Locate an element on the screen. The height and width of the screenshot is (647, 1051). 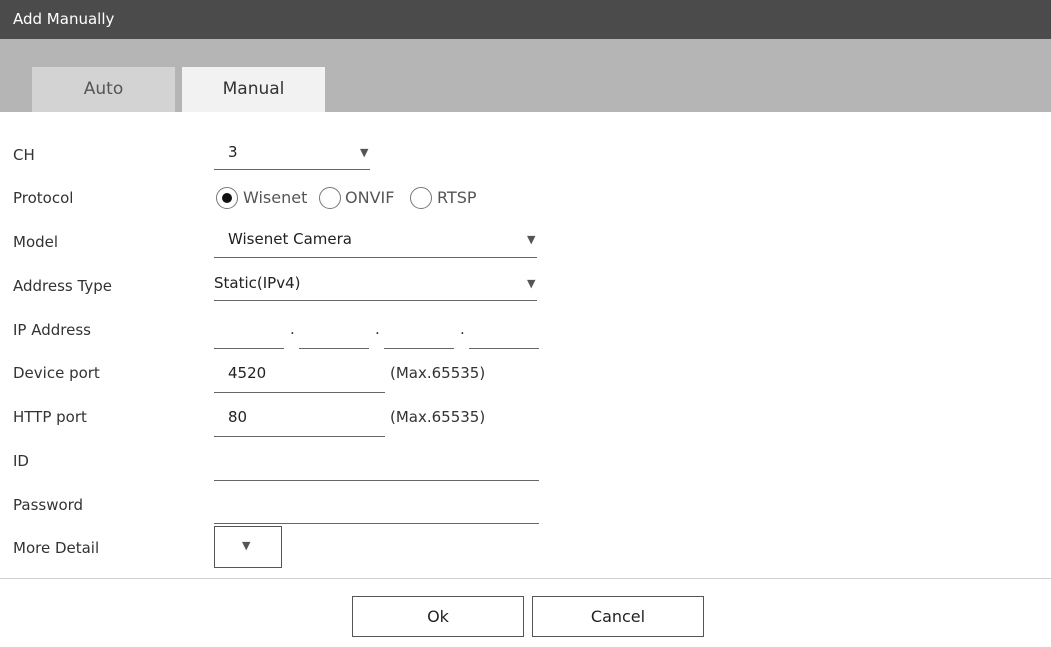
radio-wisenet-label: Wisenet is located at coordinates (275, 197).